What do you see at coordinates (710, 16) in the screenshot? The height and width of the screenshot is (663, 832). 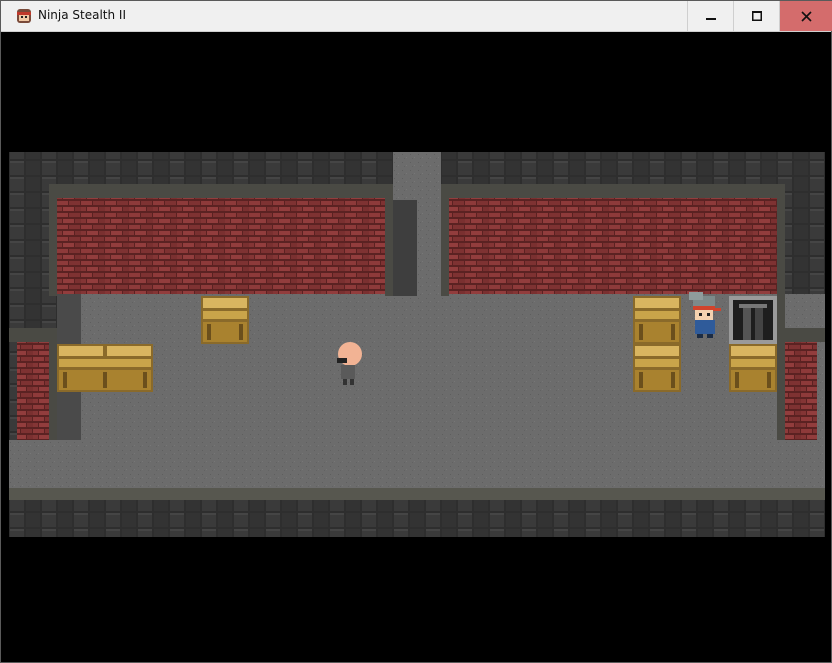 I see `minimize-button` at bounding box center [710, 16].